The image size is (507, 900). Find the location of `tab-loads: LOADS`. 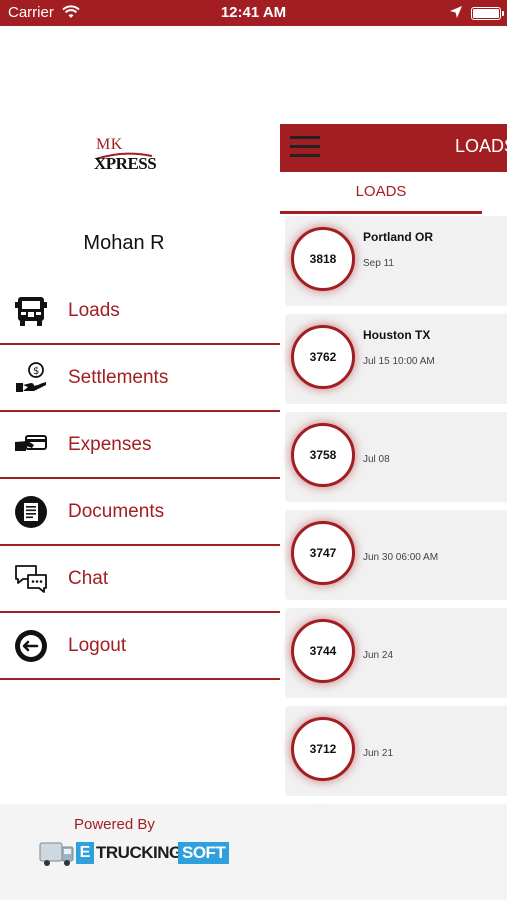

tab-loads: LOADS is located at coordinates (381, 193).